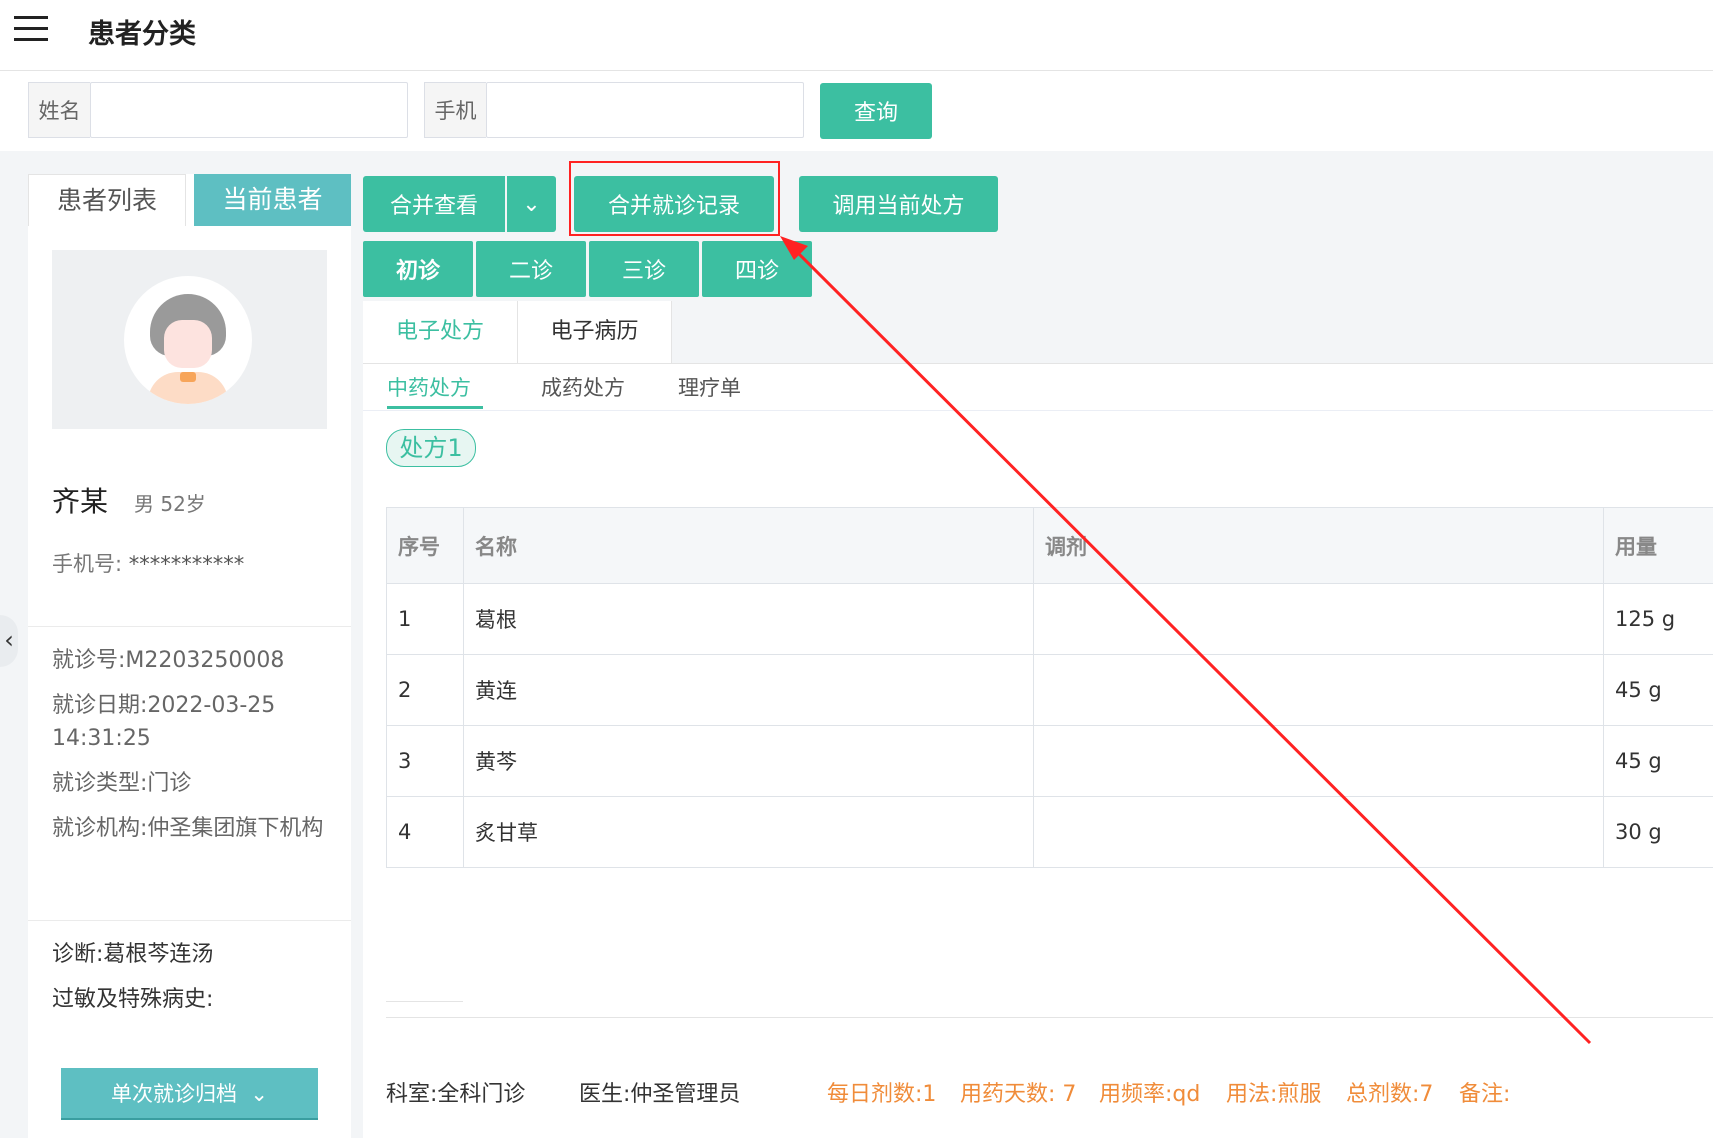 This screenshot has width=1713, height=1138. I want to click on footer-total: 总剂数:7, so click(1390, 1094).